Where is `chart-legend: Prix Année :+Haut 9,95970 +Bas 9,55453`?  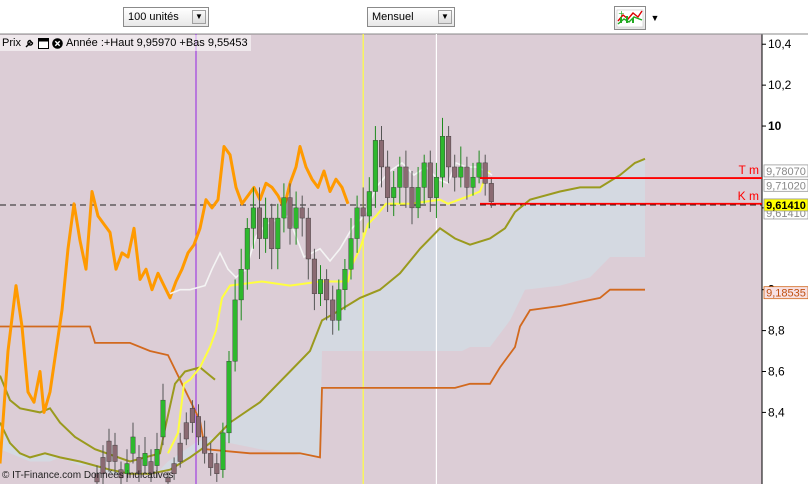
chart-legend: Prix Année :+Haut 9,95970 +Bas 9,55453 is located at coordinates (125, 43).